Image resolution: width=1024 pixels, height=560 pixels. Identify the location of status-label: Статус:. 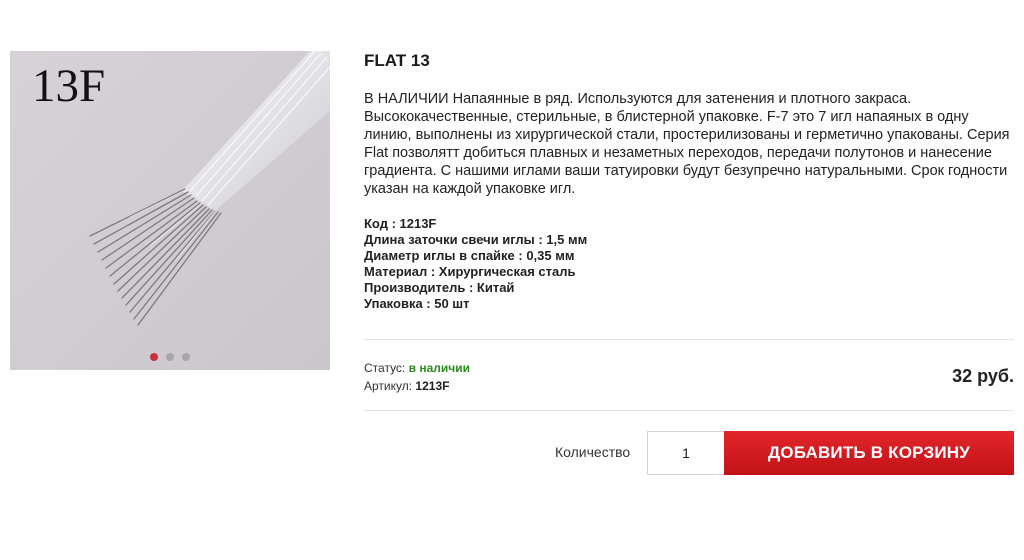
(385, 368).